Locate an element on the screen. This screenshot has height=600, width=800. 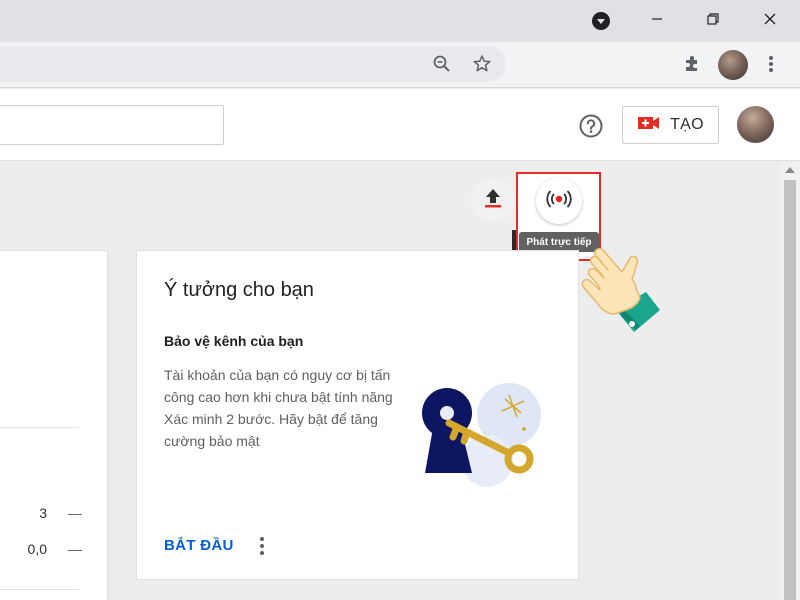
studio-header: TẠO is located at coordinates (400, 125).